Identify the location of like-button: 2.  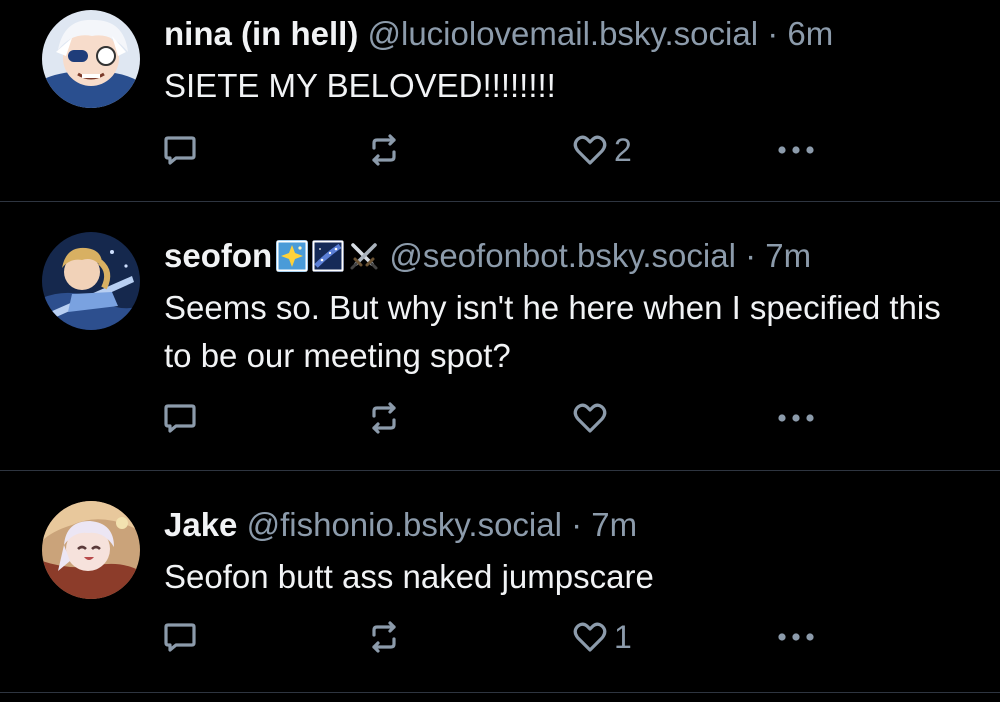
(601, 150).